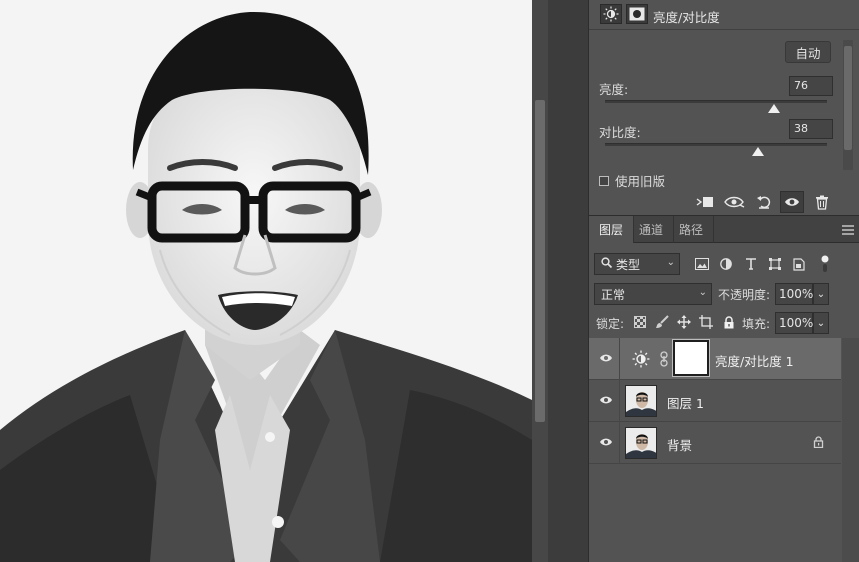 The image size is (859, 562). Describe the element at coordinates (822, 202) in the screenshot. I see `delete-icon` at that location.